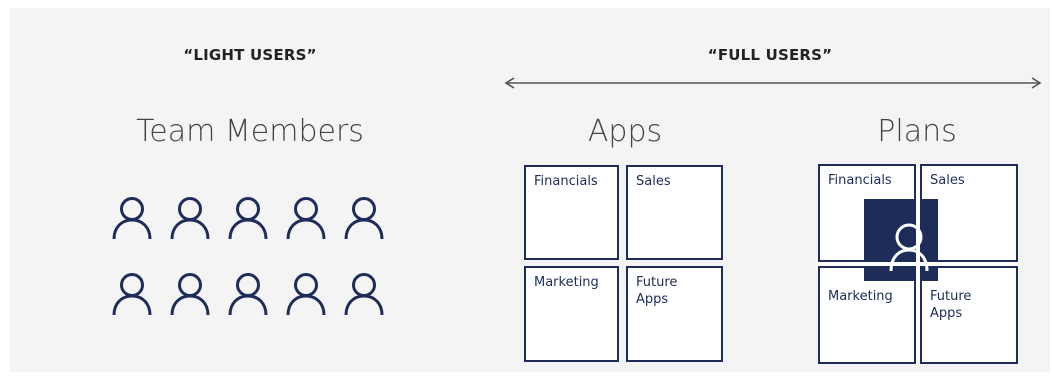  What do you see at coordinates (860, 296) in the screenshot?
I see `plans-tile-label: Marketing` at bounding box center [860, 296].